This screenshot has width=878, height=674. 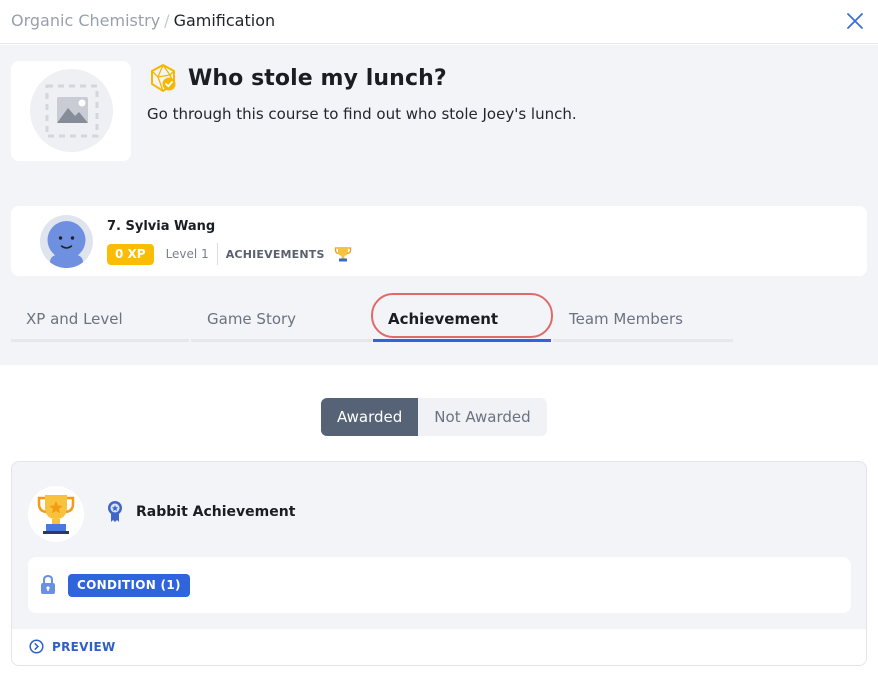 What do you see at coordinates (85, 20) in the screenshot?
I see `breadcrumb-parent: Organic Chemistry` at bounding box center [85, 20].